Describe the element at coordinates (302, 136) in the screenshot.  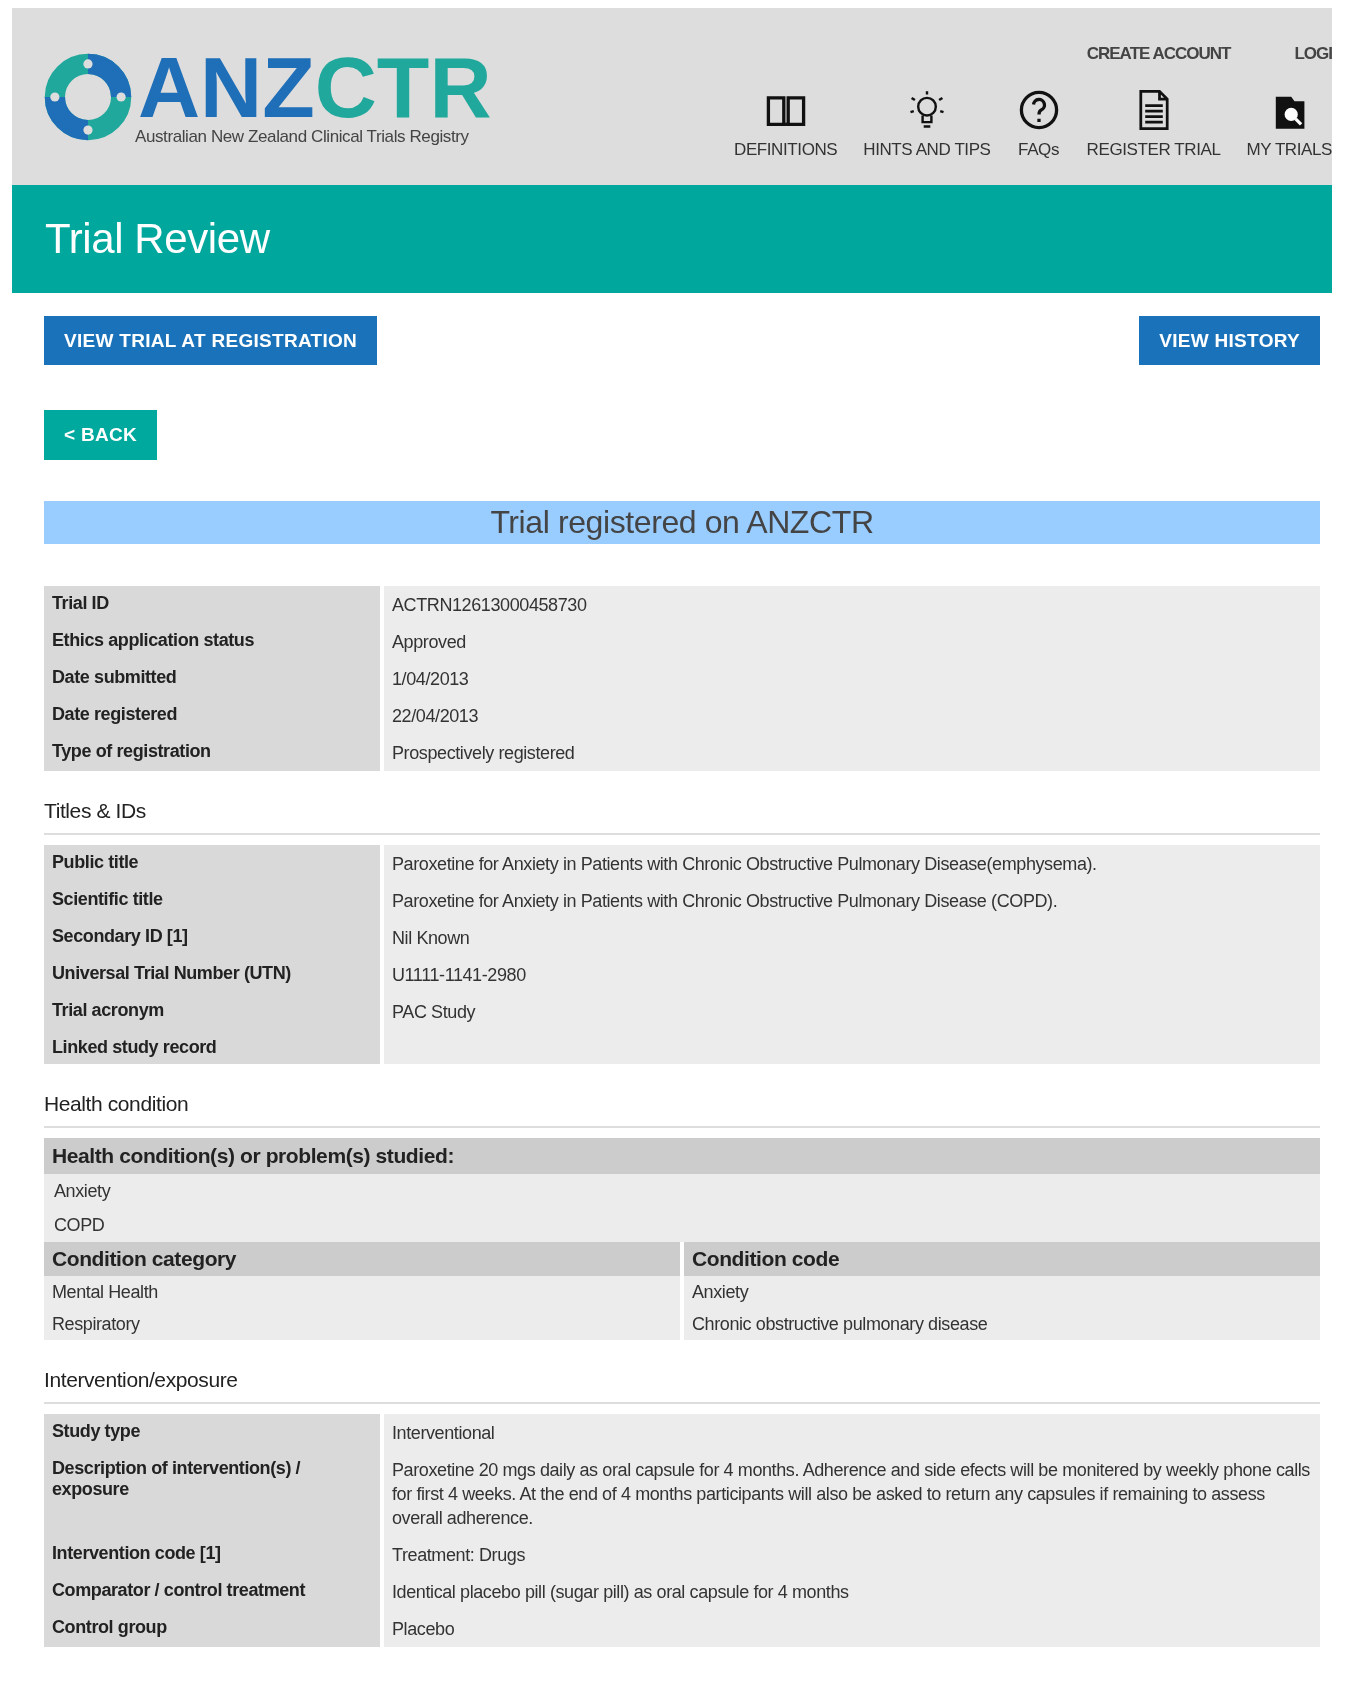
I see `logo-subtitle: Australian New Zealand Clinical Trials Registry` at that location.